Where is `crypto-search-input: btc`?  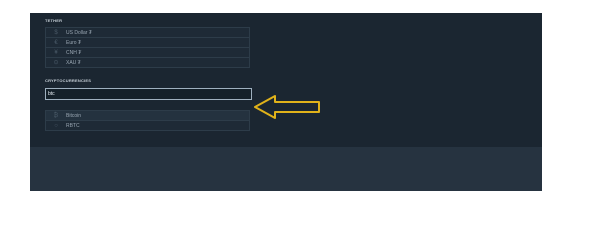
crypto-search-input: btc is located at coordinates (148, 94).